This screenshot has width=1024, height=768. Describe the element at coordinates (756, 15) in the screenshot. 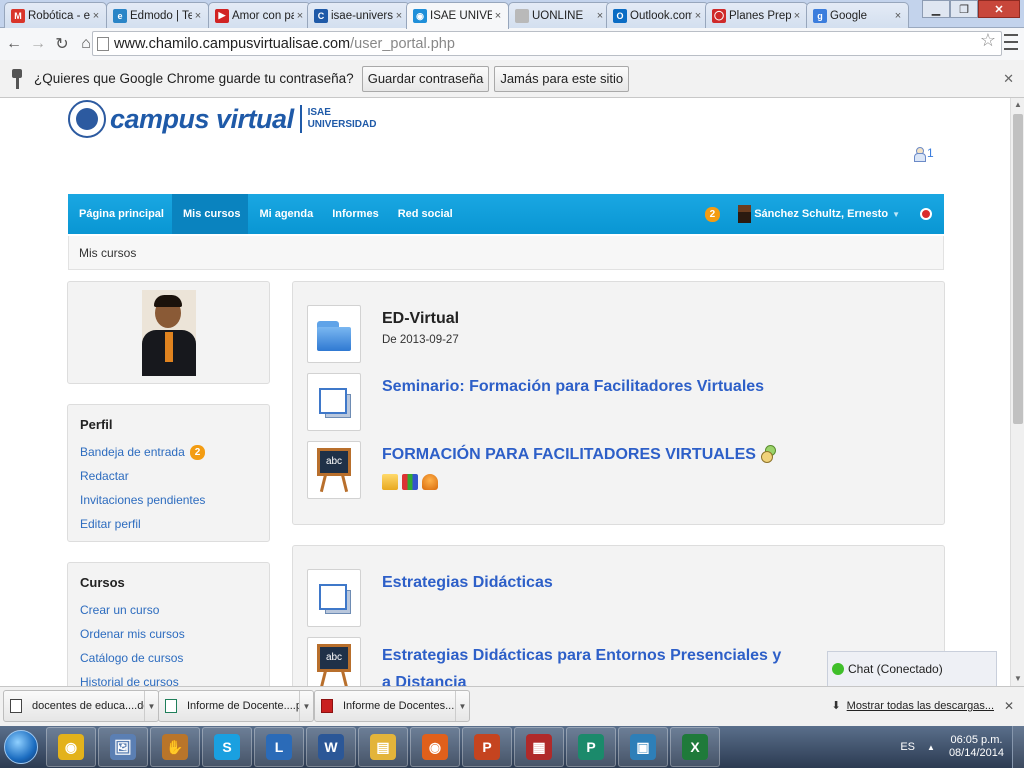

I see `browser-tab: ◯Planes Prepag×` at that location.